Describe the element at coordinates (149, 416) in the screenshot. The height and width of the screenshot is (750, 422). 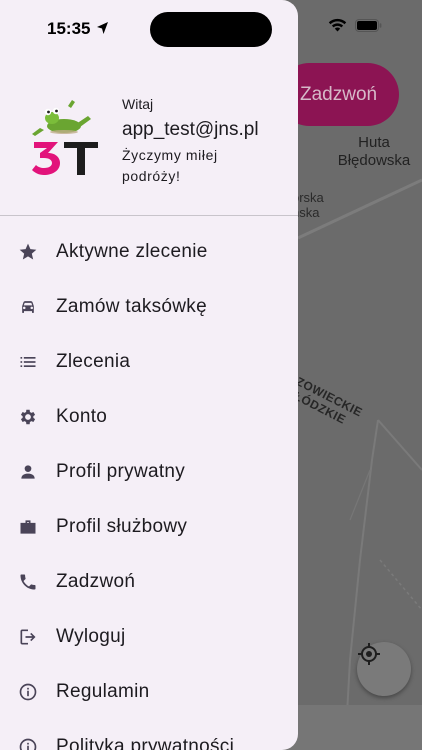
I see `menu-item-account: Konto` at that location.